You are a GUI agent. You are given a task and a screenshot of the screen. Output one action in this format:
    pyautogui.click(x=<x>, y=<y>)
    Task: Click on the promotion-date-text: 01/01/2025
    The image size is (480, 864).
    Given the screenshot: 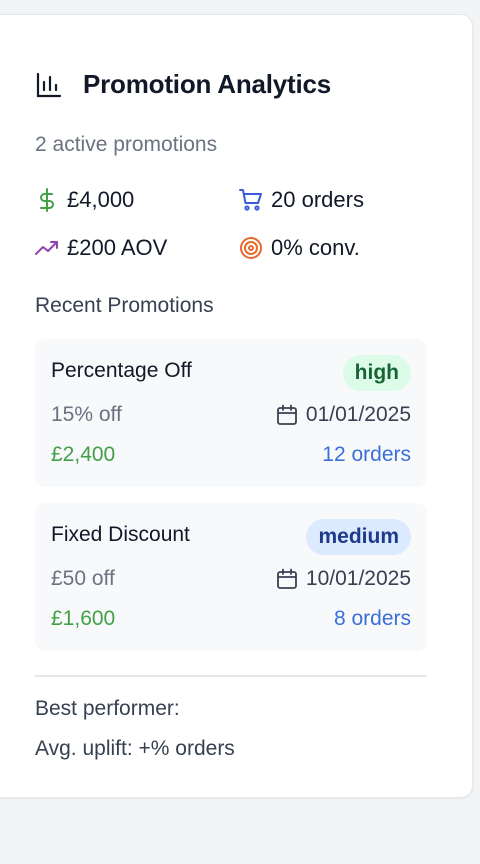 What is the action you would take?
    pyautogui.click(x=358, y=414)
    